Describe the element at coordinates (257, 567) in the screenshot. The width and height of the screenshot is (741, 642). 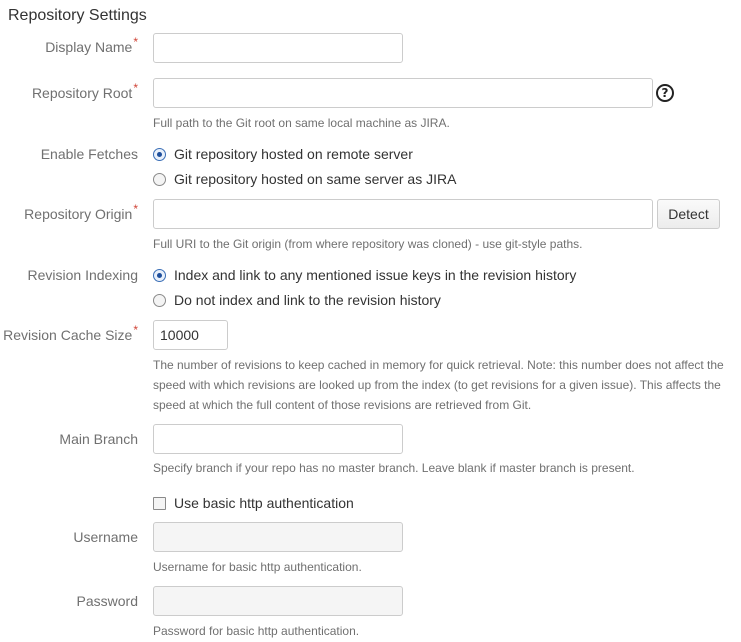
I see `username-description: Username for basic http authentication.` at that location.